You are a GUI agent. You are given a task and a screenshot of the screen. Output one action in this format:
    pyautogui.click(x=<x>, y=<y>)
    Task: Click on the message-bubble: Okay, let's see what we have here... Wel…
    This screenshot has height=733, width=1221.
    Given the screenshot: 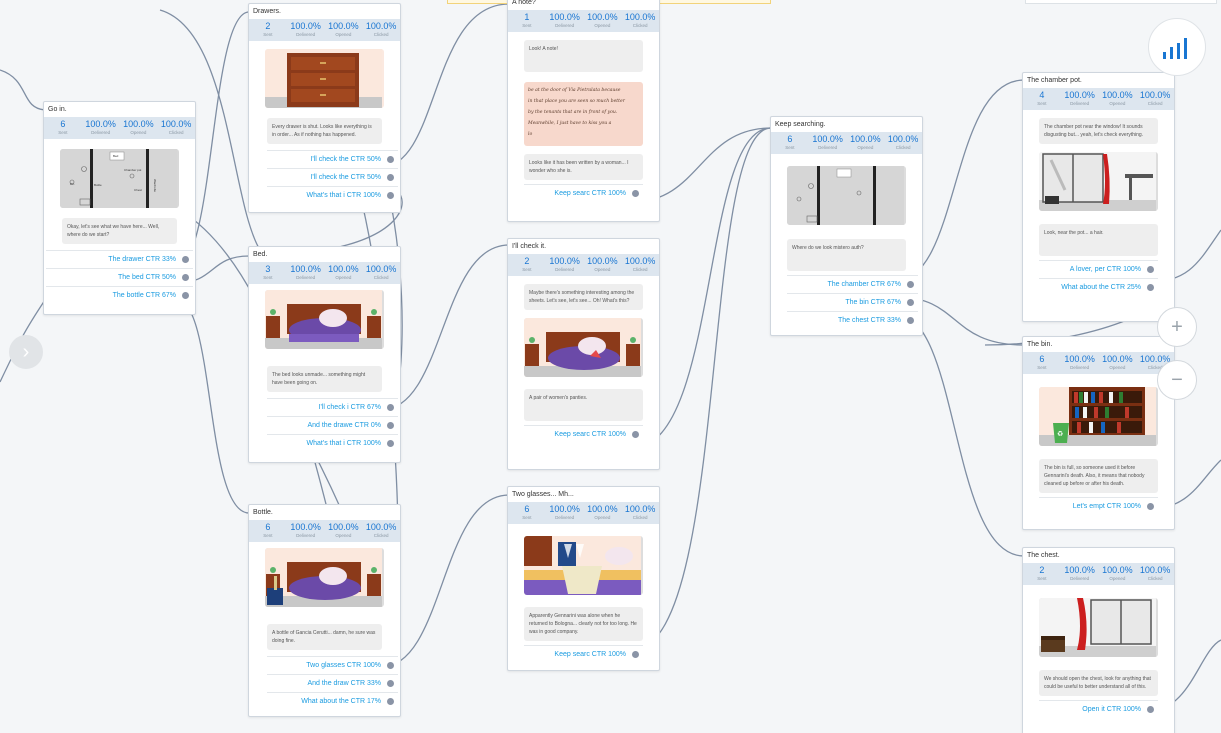 What is the action you would take?
    pyautogui.click(x=119, y=231)
    